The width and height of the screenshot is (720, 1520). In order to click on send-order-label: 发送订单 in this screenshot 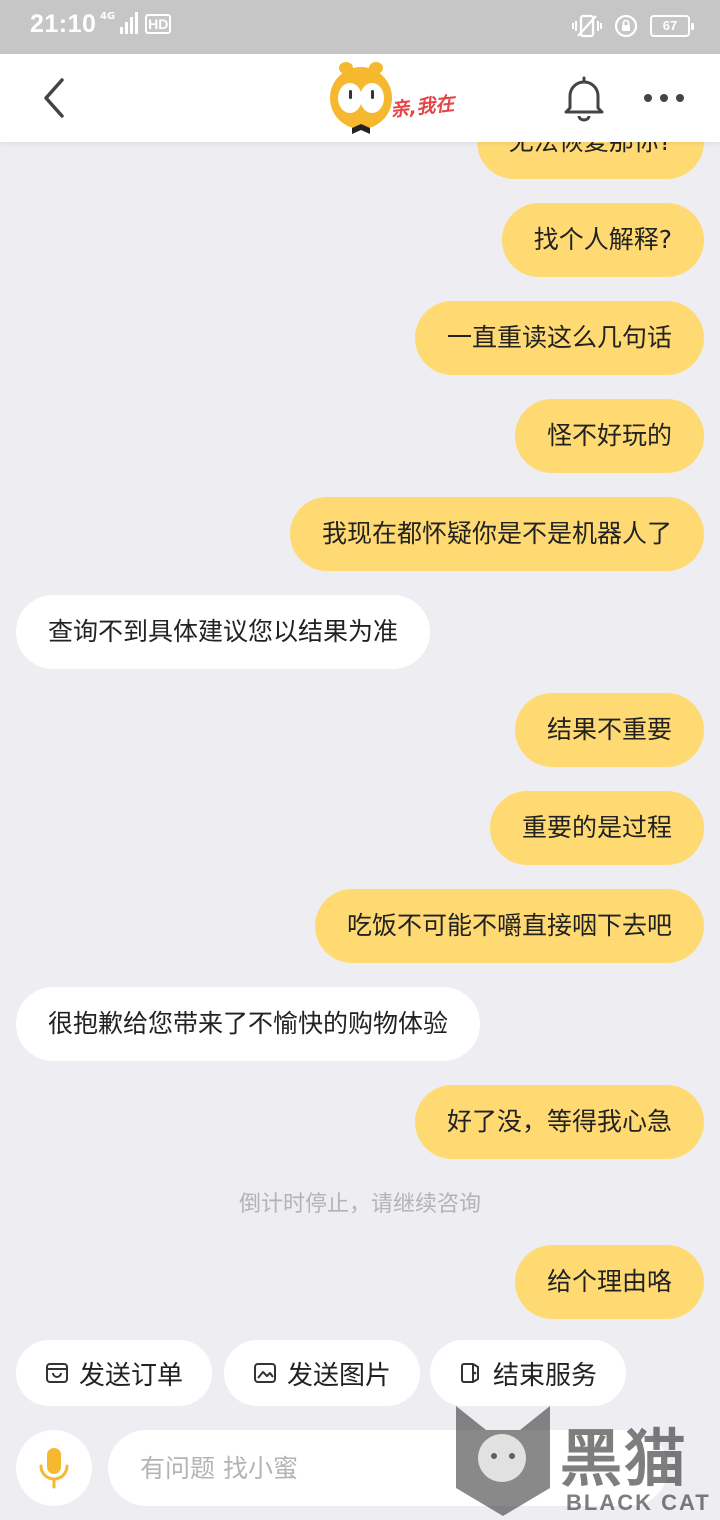, I will do `click(130, 1375)`.